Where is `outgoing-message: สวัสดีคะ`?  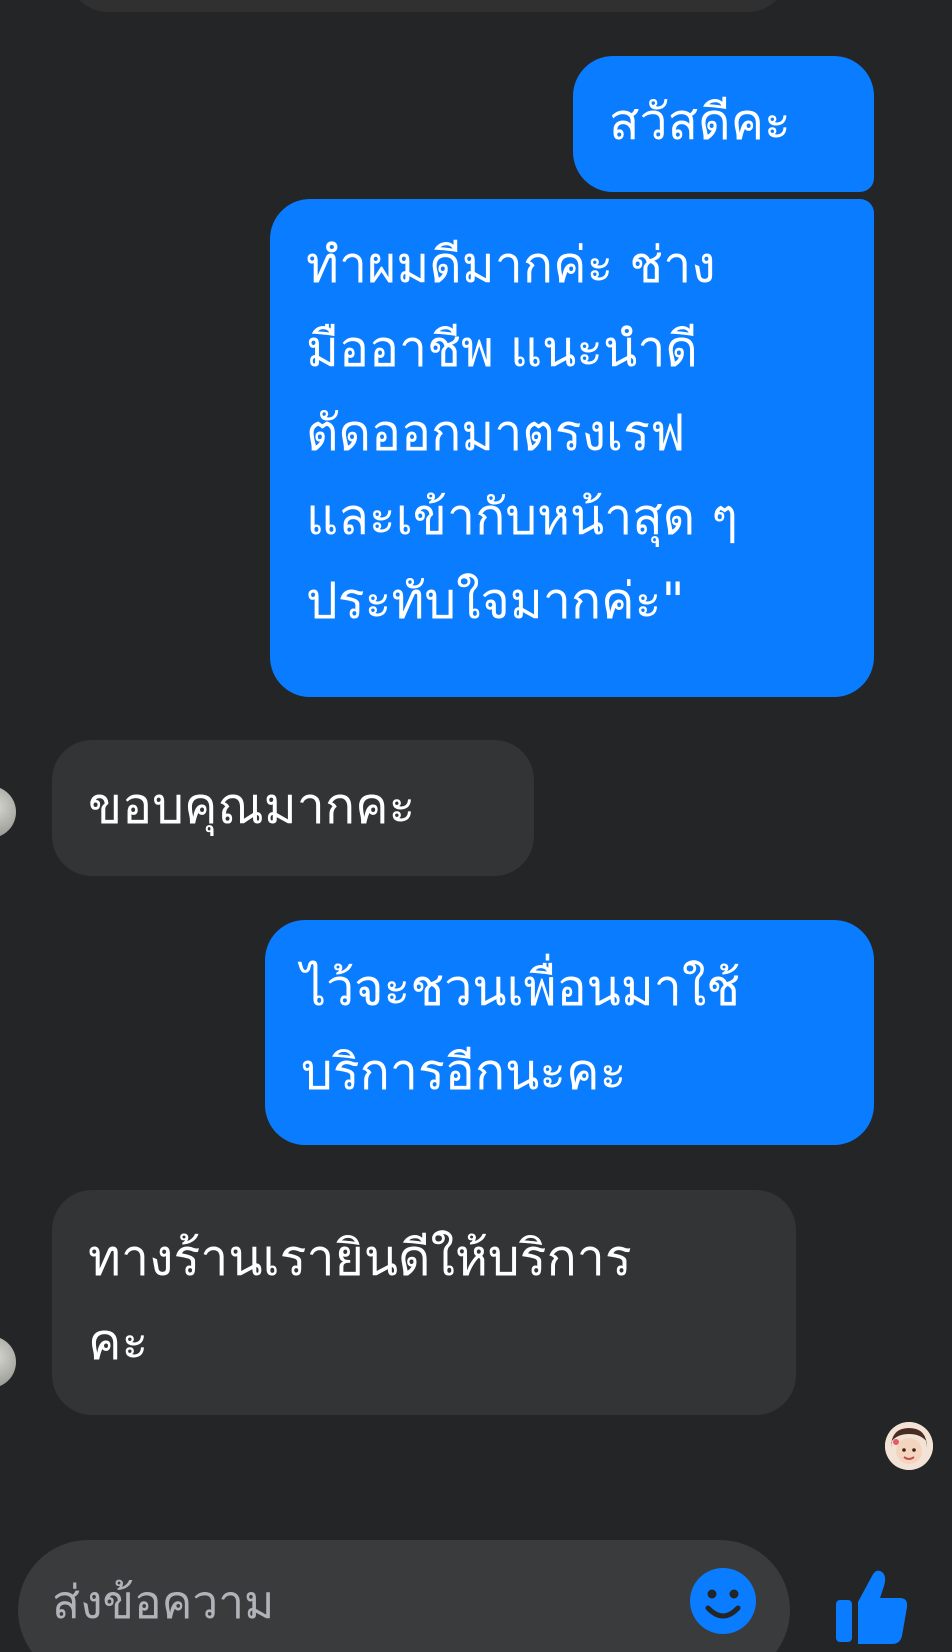 outgoing-message: สวัสดีคะ is located at coordinates (723, 124).